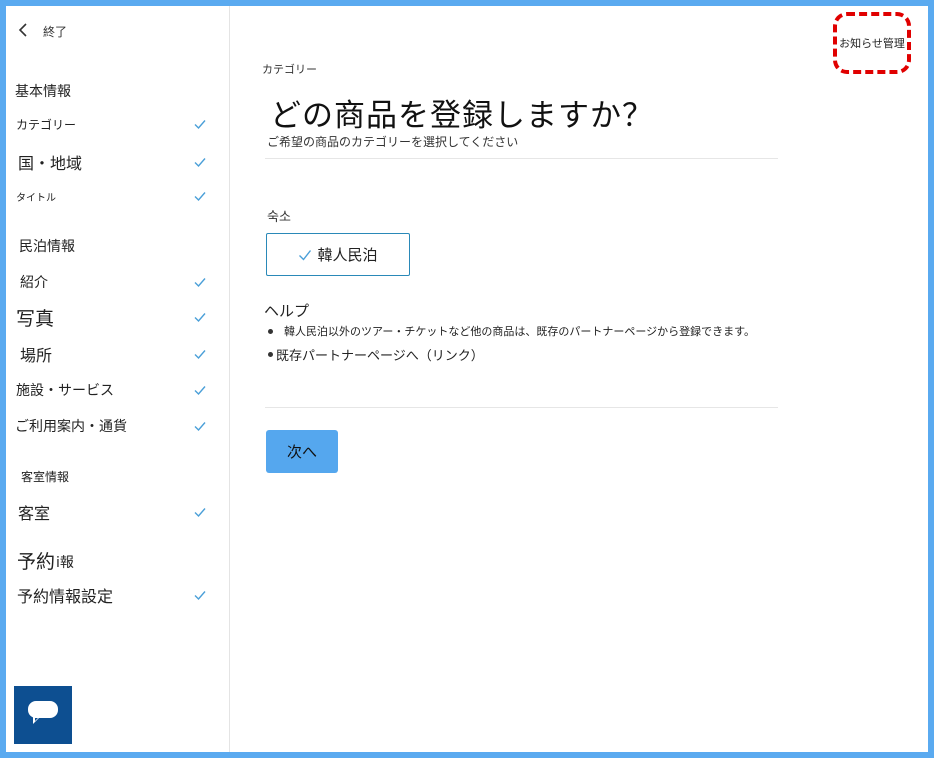  Describe the element at coordinates (113, 196) in the screenshot. I see `sidebar-item-title: タイトル` at that location.